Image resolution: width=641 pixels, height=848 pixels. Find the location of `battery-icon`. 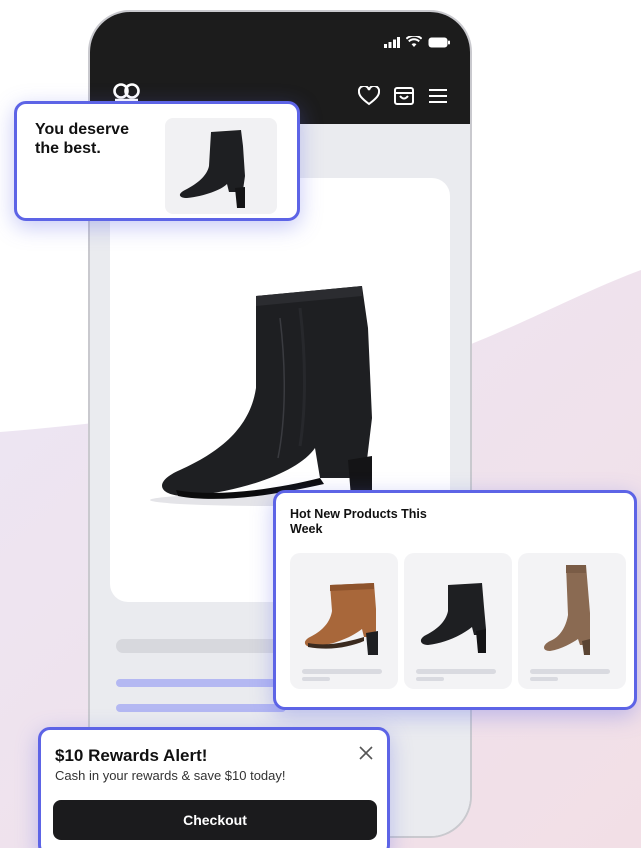

battery-icon is located at coordinates (439, 42).